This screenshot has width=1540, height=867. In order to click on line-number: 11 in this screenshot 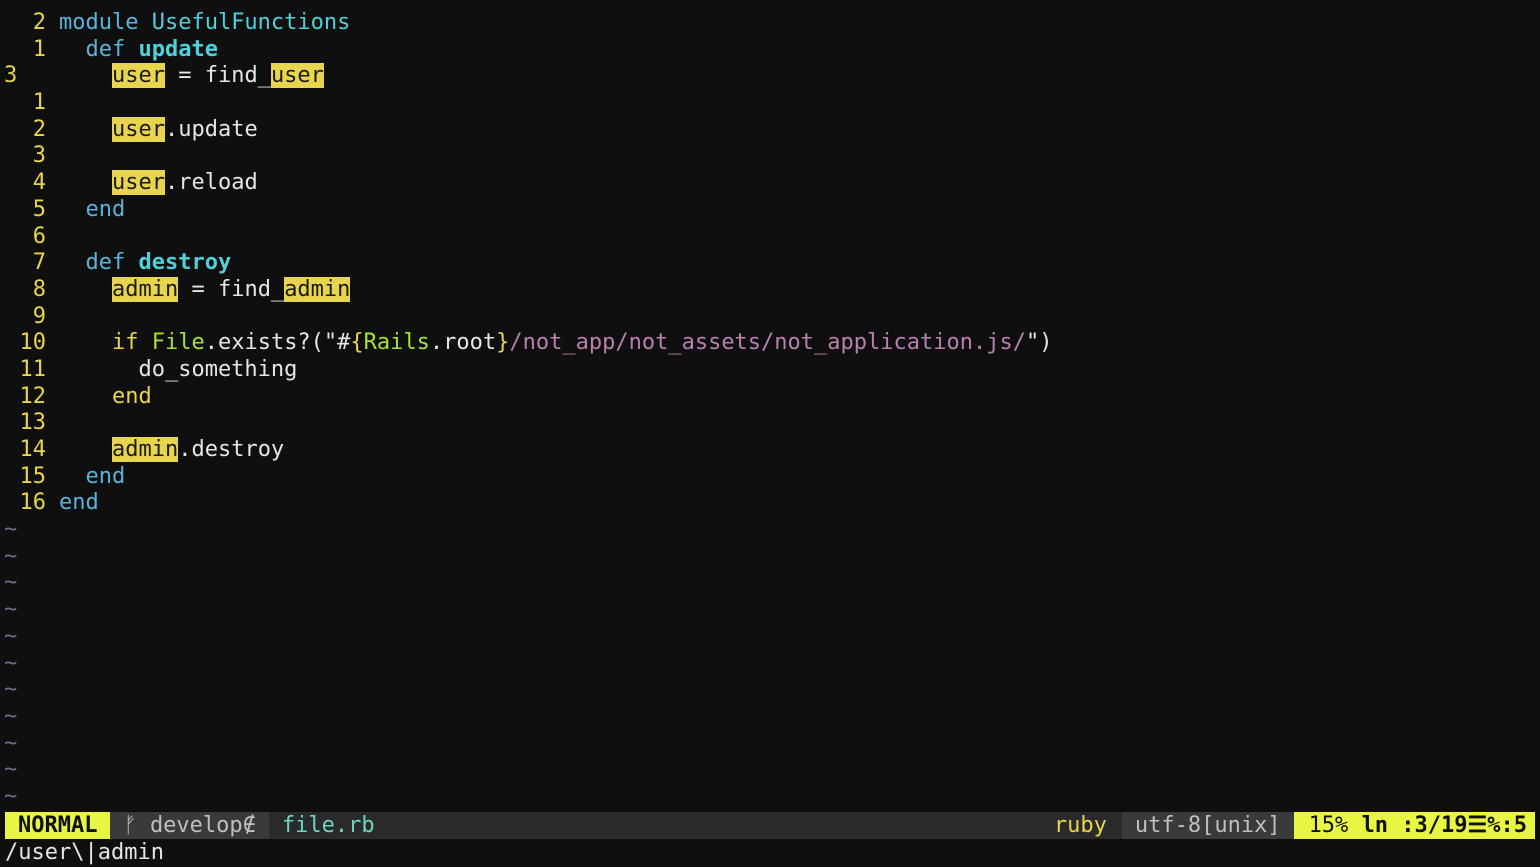, I will do `click(33, 369)`.